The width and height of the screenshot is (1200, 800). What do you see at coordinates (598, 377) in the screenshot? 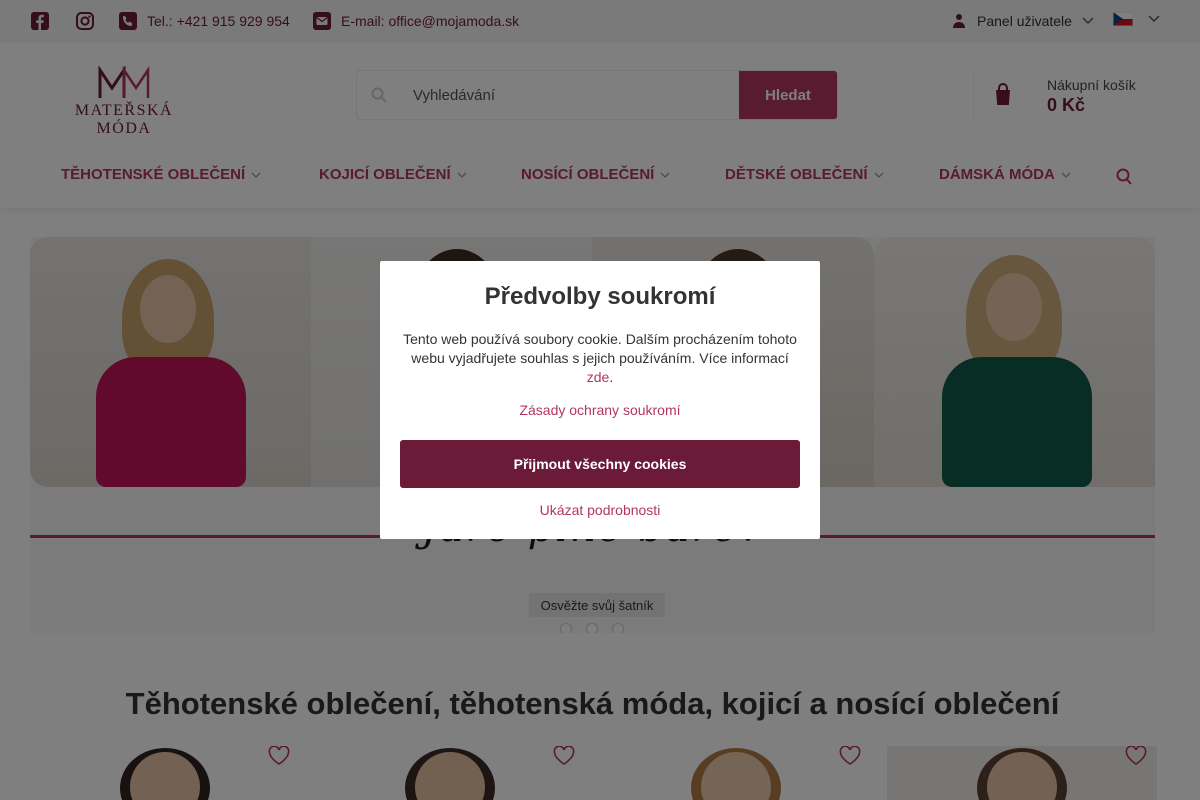
I see `more-info-link: zde` at bounding box center [598, 377].